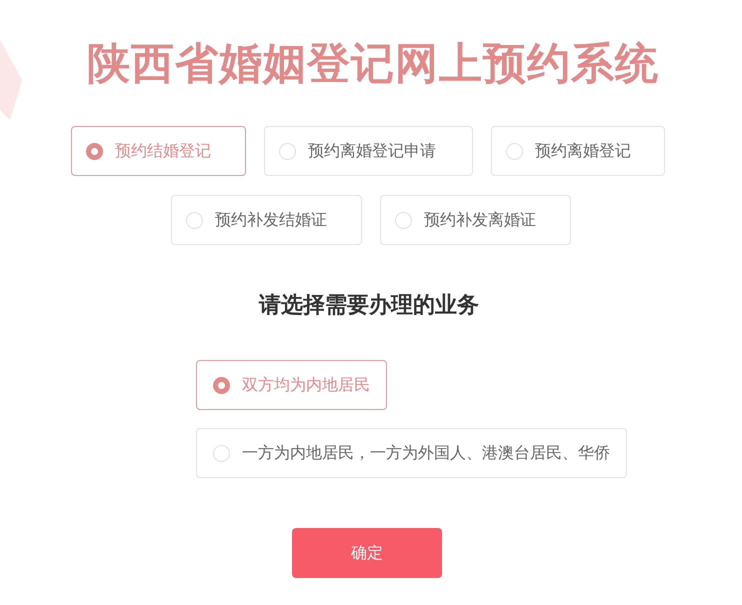 Image resolution: width=742 pixels, height=605 pixels. Describe the element at coordinates (367, 553) in the screenshot. I see `confirm-button: 确定` at that location.